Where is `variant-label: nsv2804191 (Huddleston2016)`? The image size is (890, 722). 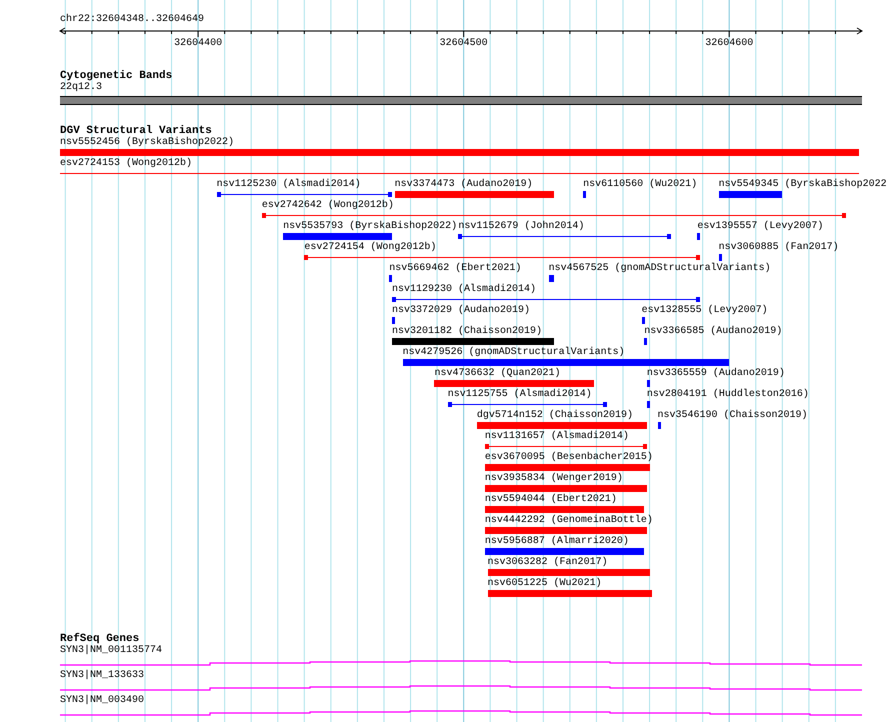 variant-label: nsv2804191 (Huddleston2016) is located at coordinates (727, 395).